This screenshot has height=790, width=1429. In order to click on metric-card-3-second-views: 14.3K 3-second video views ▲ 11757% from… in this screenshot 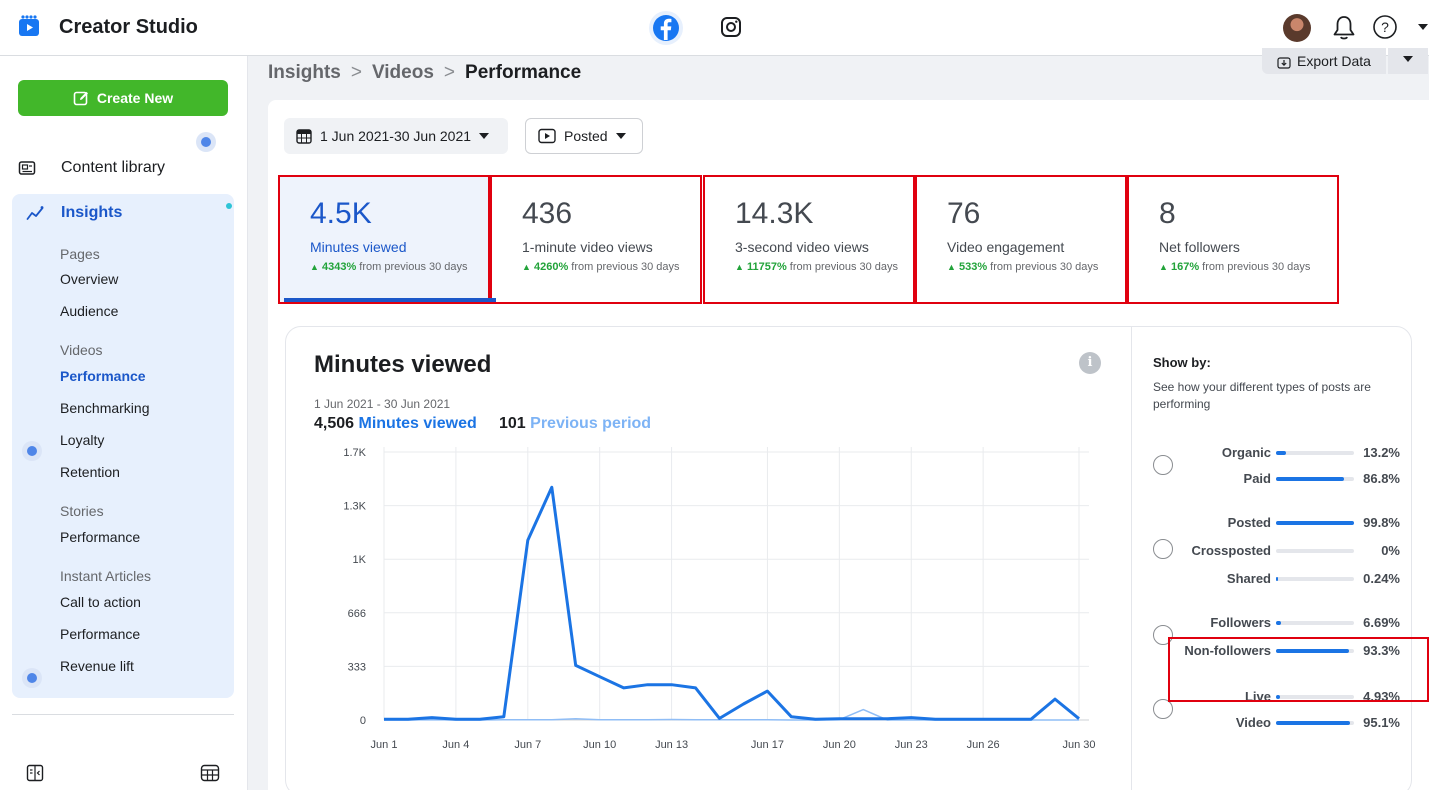, I will do `click(809, 239)`.